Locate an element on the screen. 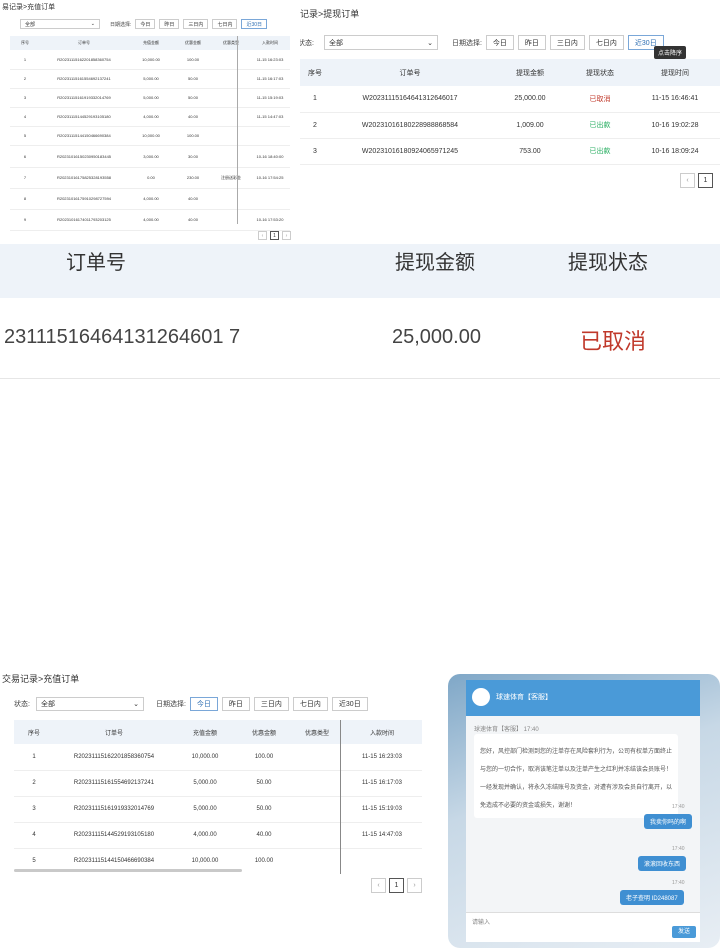  col-header-sortable: 提现时间 is located at coordinates (675, 72).